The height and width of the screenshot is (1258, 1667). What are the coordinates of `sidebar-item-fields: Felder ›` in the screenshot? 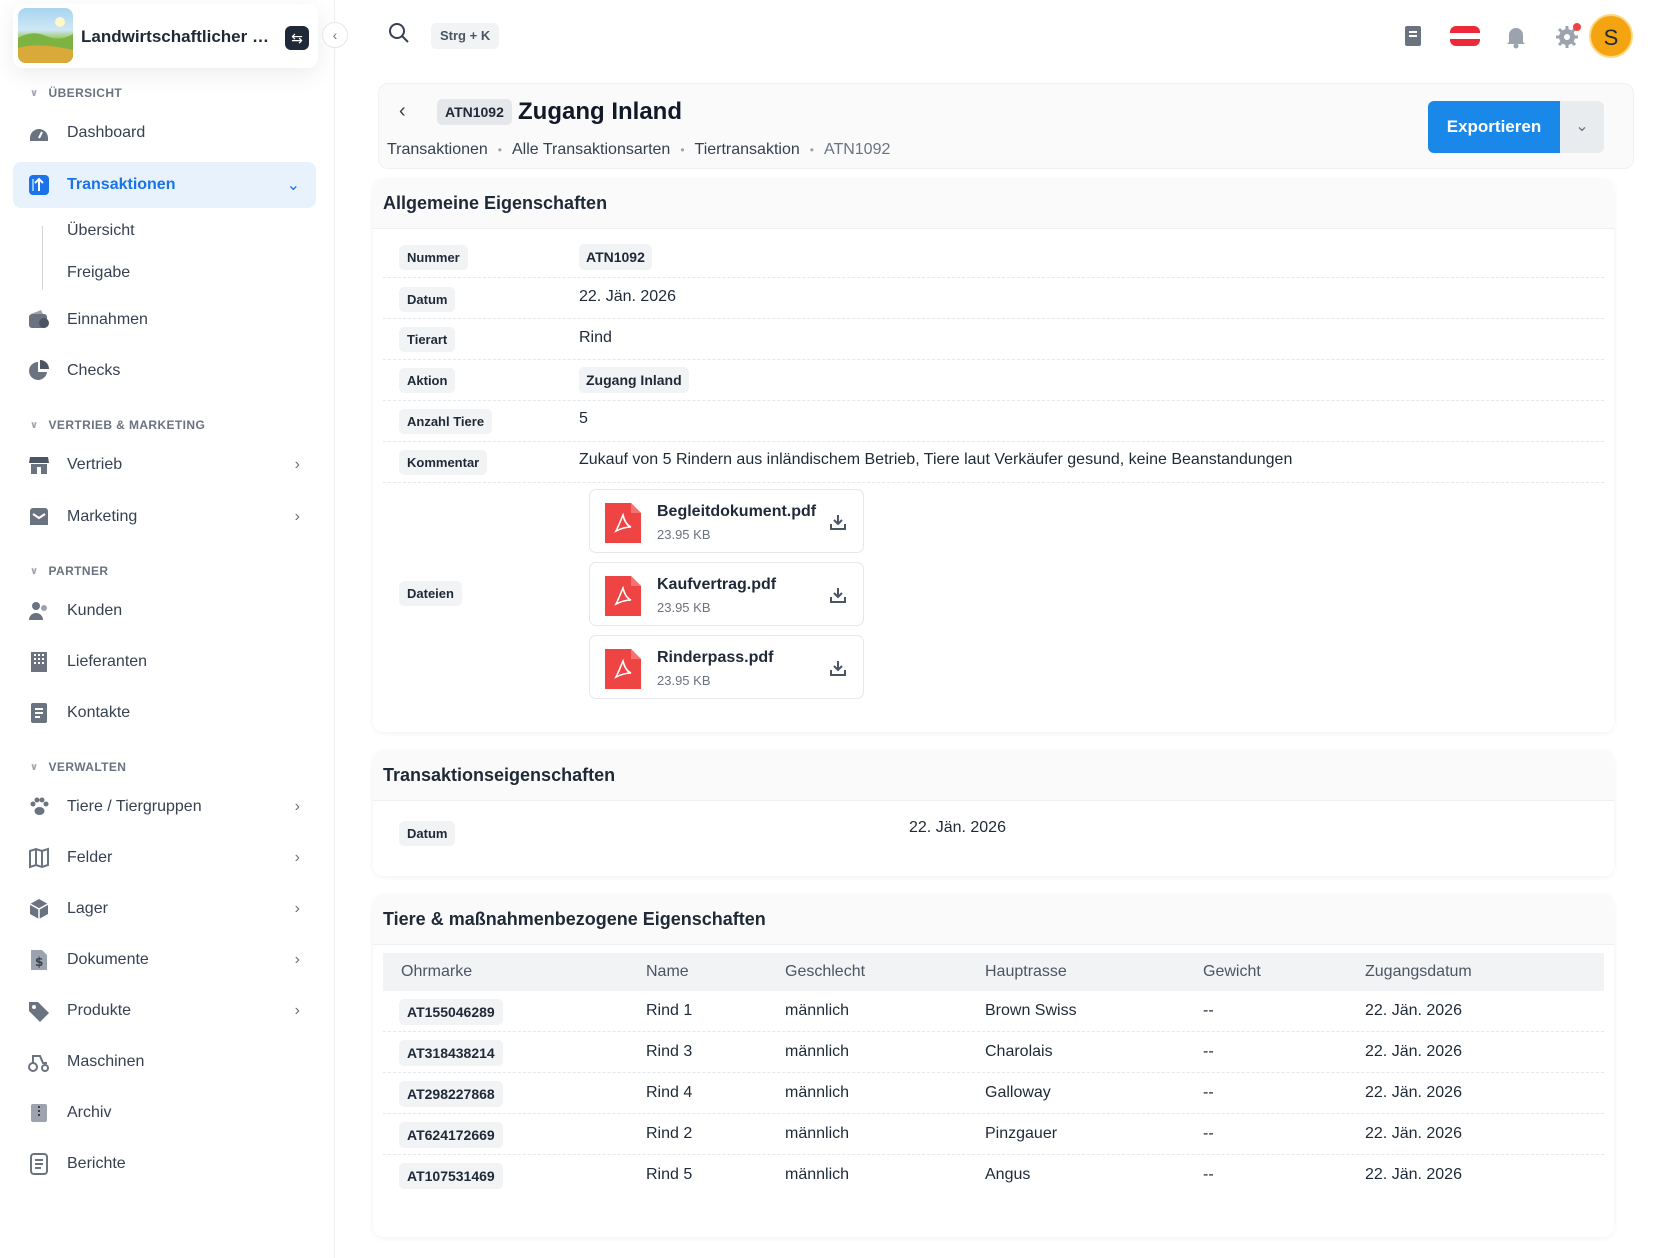 It's located at (164, 858).